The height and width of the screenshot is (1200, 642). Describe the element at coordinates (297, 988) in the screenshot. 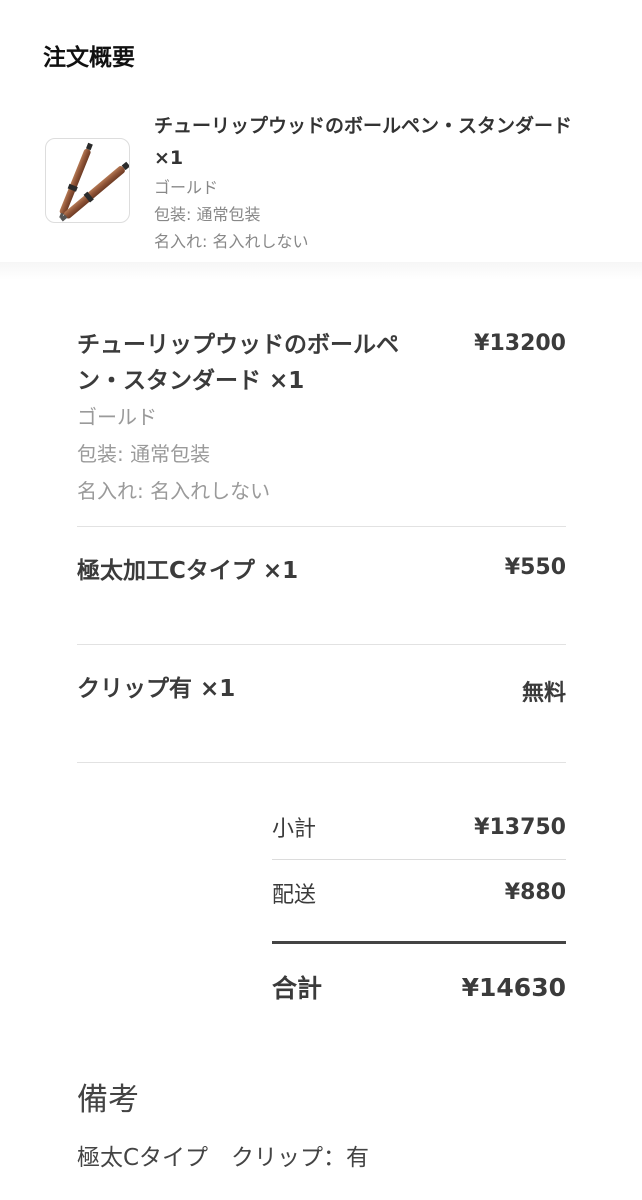

I see `total-label: 合計` at that location.